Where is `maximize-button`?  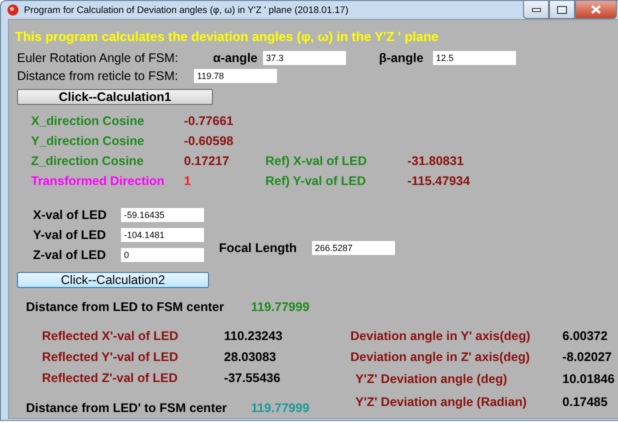
maximize-button is located at coordinates (562, 10).